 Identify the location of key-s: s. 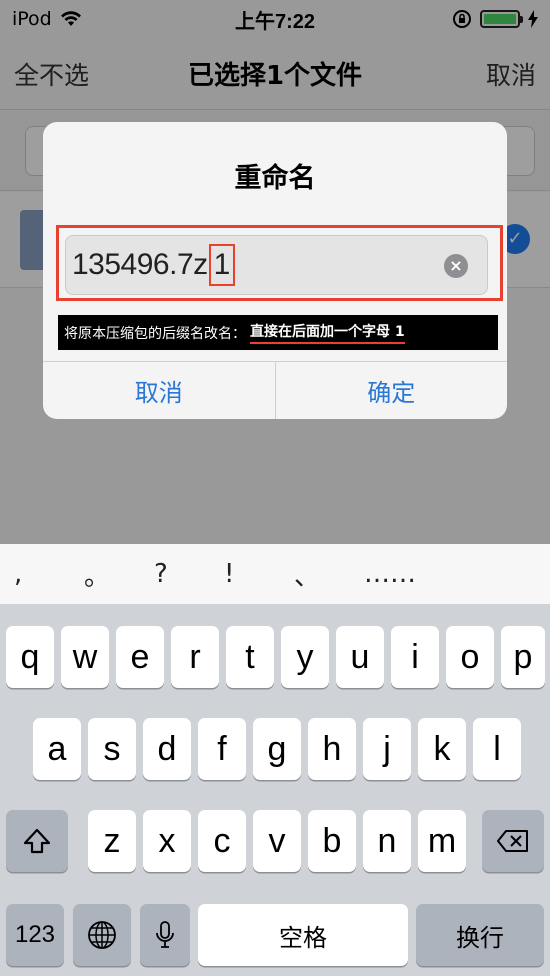
(112, 749).